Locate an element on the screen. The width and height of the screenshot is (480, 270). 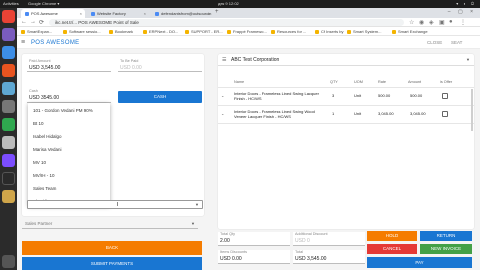
close-shift-link: CLOSE is located at coordinates (434, 42).